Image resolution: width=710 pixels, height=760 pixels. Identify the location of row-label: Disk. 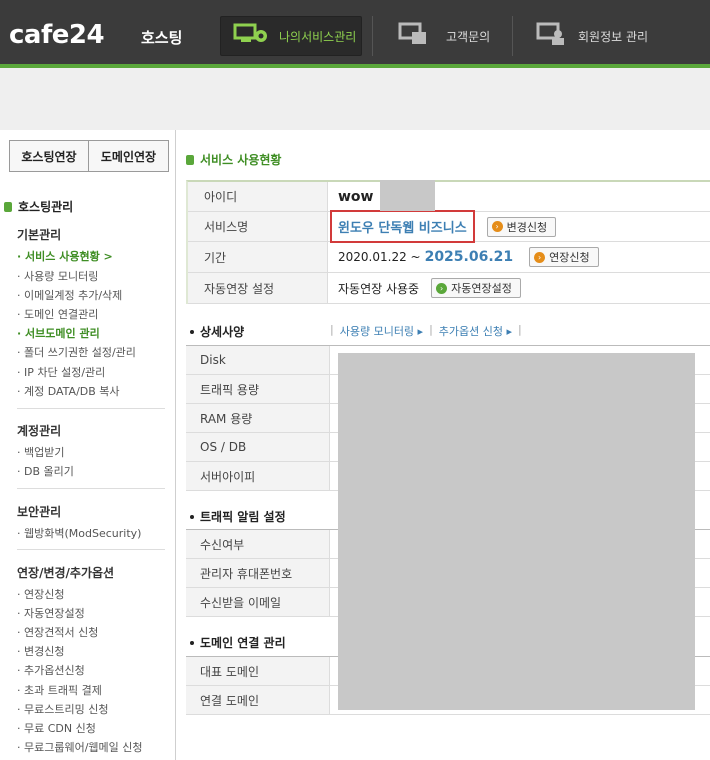
(258, 360).